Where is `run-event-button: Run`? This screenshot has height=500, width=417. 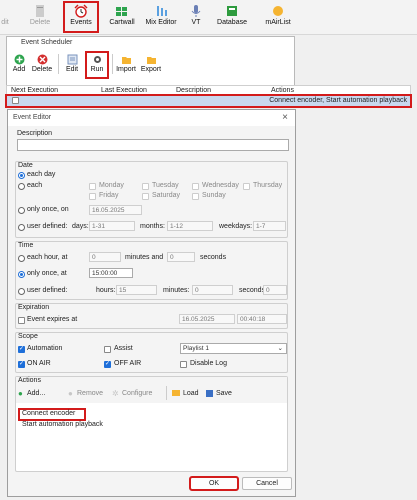
run-event-button: Run is located at coordinates (97, 65).